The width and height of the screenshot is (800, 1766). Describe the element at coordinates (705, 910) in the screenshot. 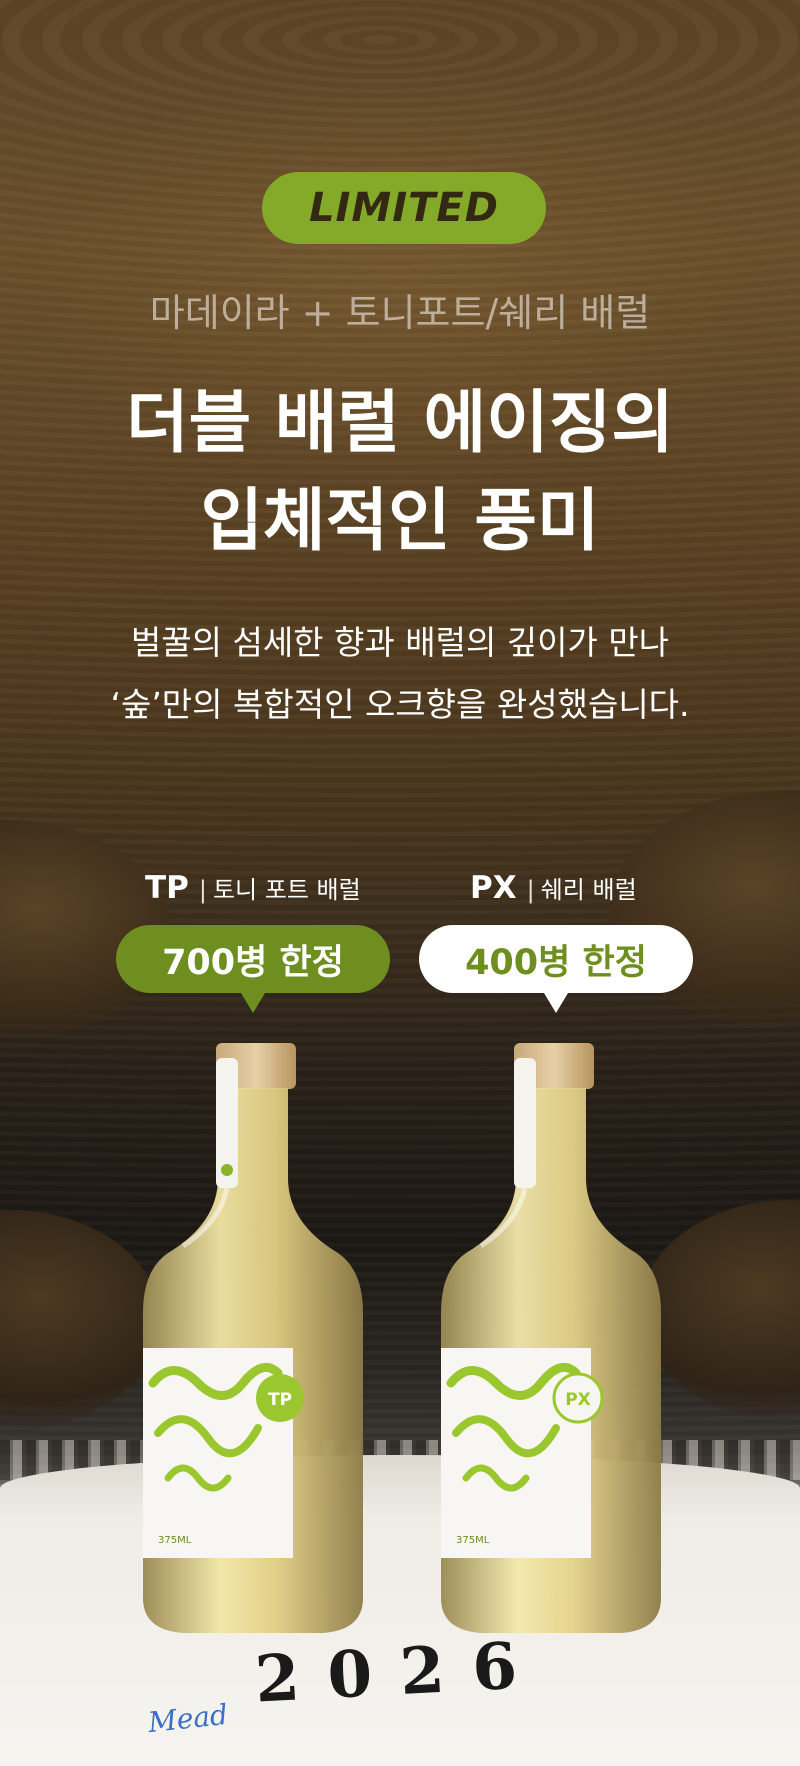

I see `background-barrel` at that location.